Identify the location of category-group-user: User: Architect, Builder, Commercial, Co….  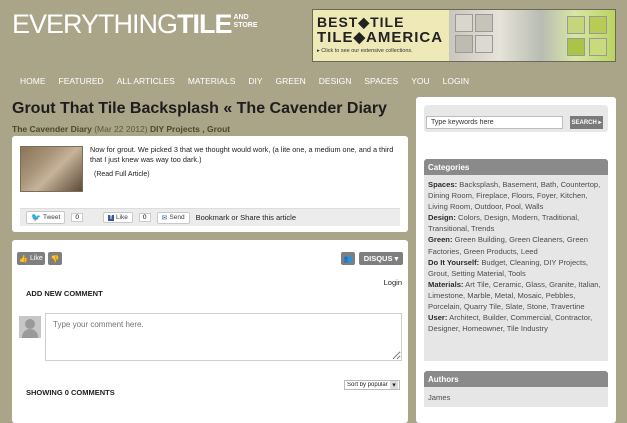
(510, 323).